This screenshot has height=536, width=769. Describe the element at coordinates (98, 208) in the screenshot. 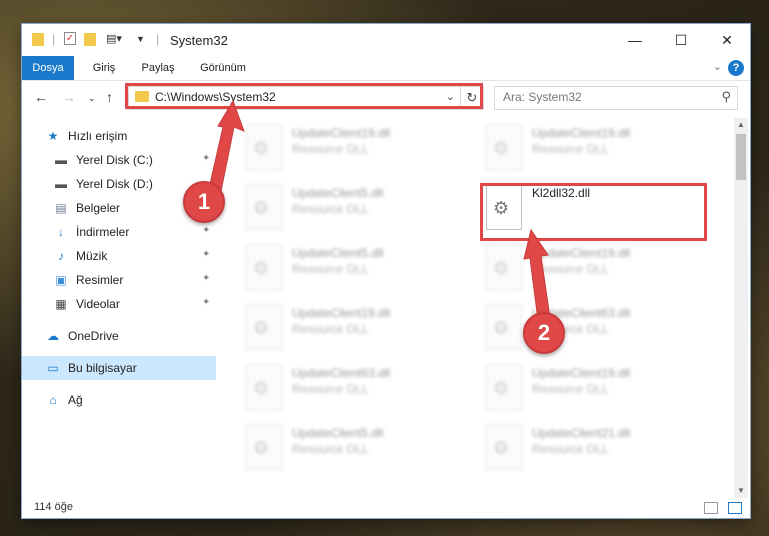

I see `sidebar-item-label: Belgeler` at that location.